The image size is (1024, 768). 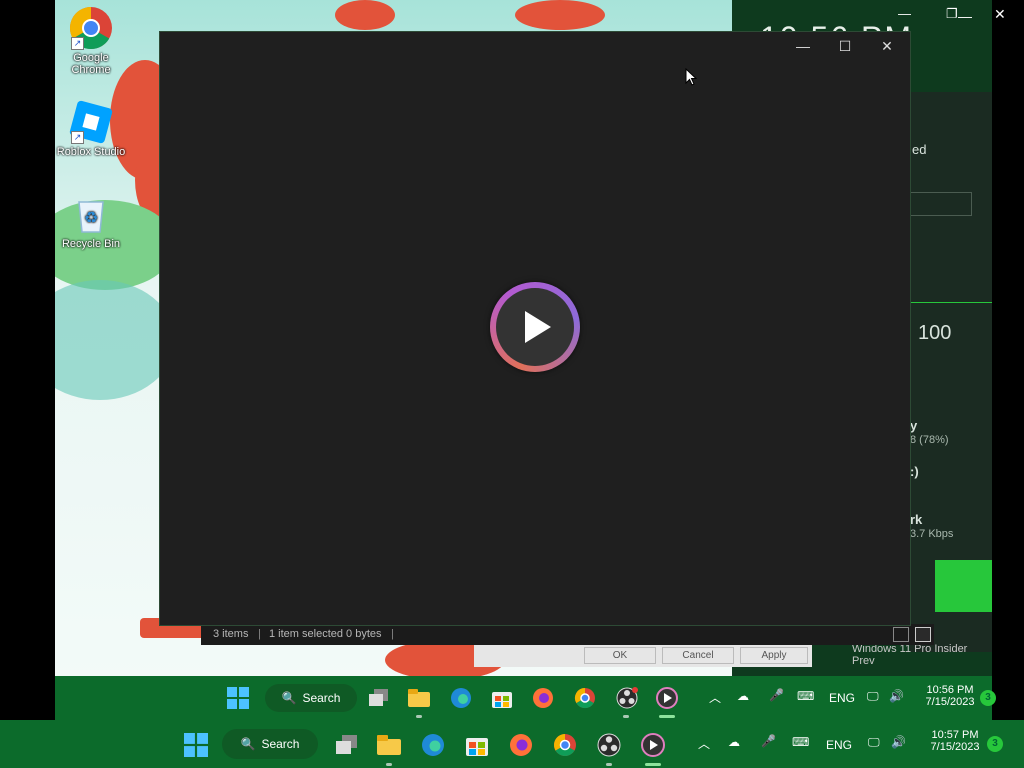 I want to click on desktop-icon-roblox-studio: ↗ Roblox Studio, so click(x=91, y=129).